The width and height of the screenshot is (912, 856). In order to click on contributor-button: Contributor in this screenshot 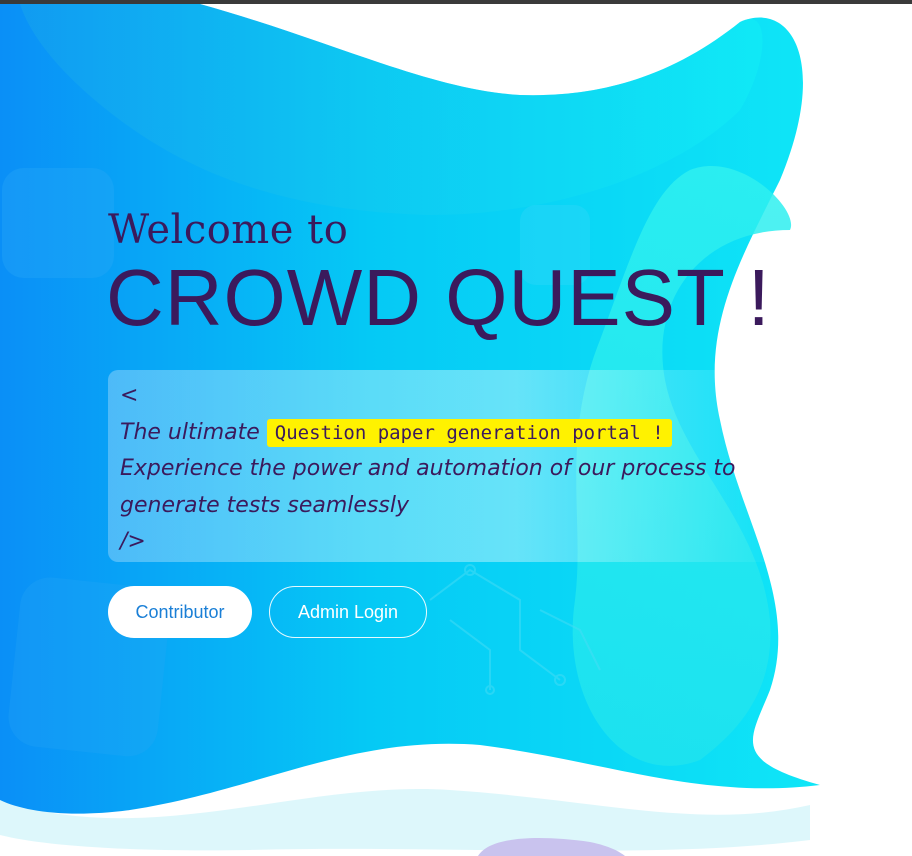, I will do `click(180, 612)`.